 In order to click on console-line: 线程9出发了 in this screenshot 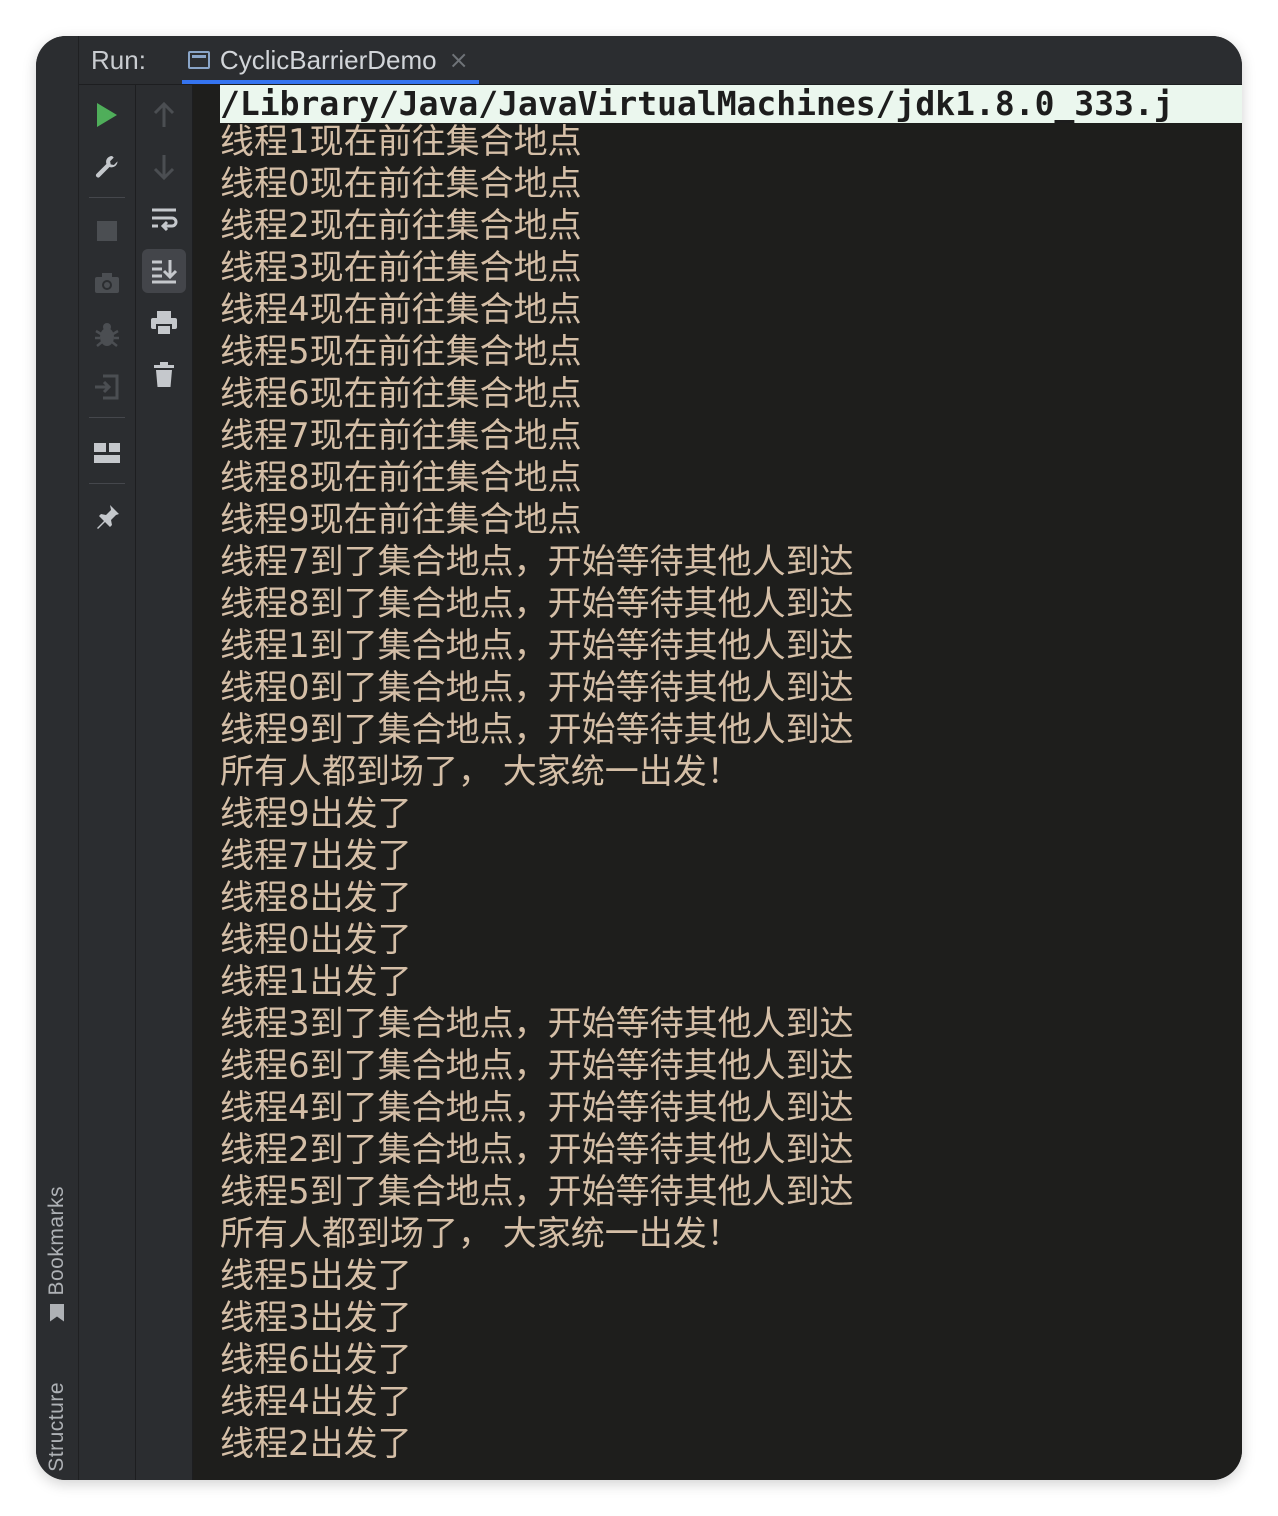, I will do `click(316, 814)`.